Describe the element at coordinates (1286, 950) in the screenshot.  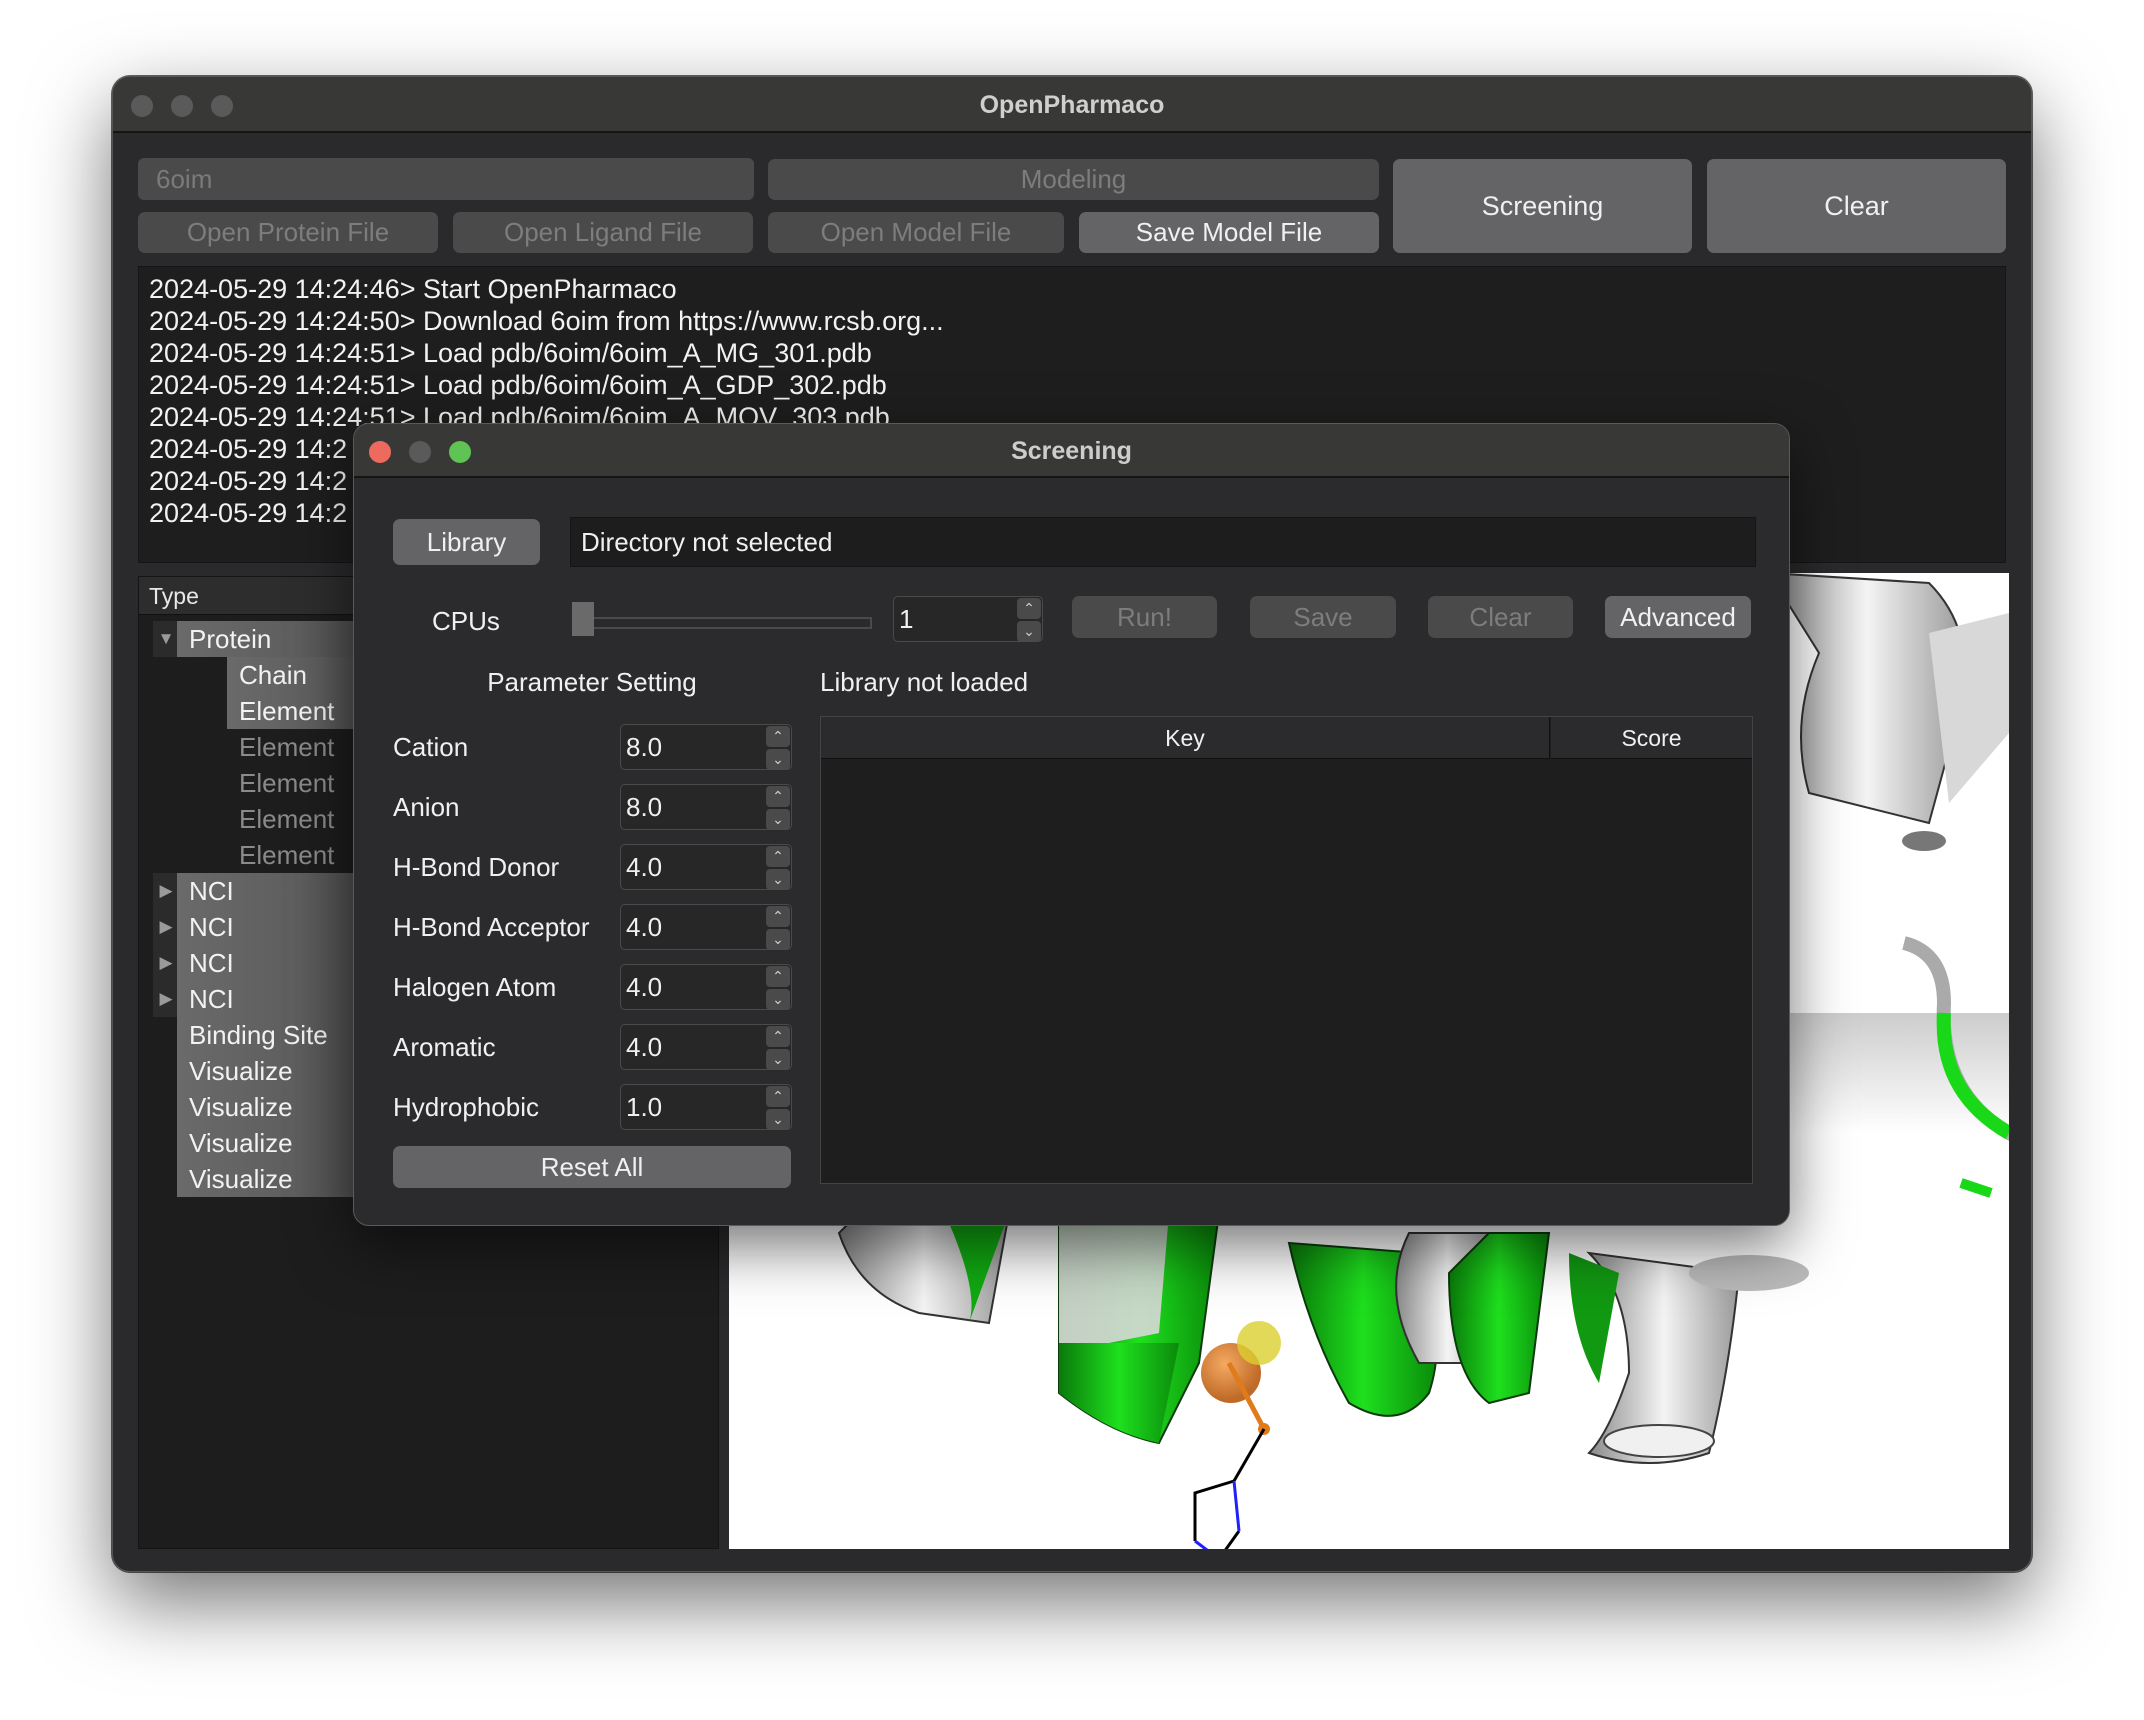
I see `results-table: Key Score` at that location.